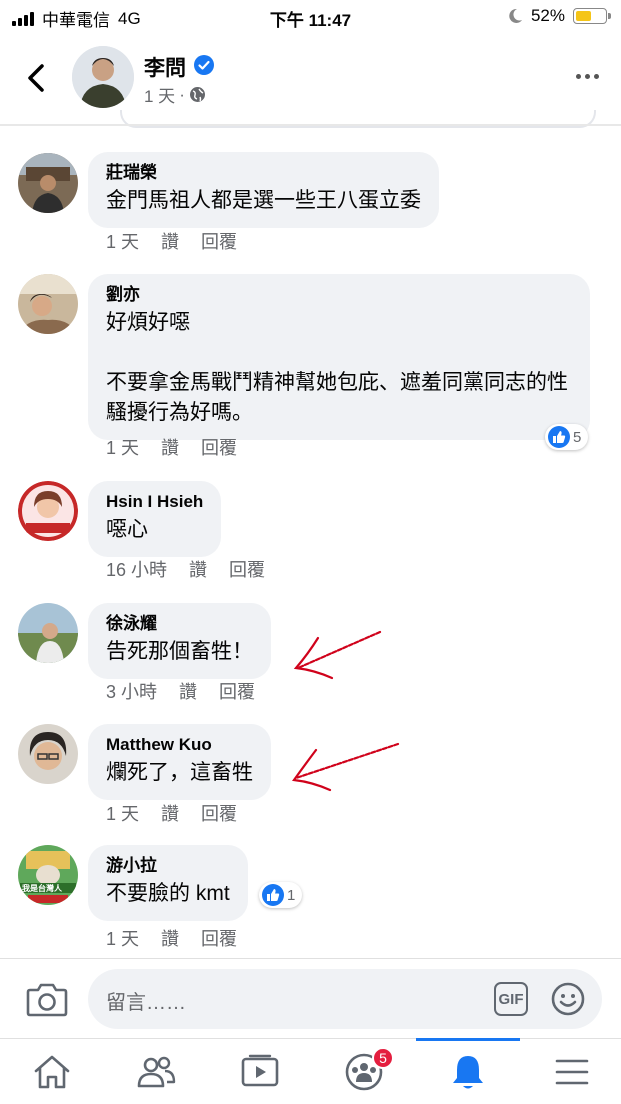  Describe the element at coordinates (168, 866) in the screenshot. I see `commenter-name: 游小拉` at that location.